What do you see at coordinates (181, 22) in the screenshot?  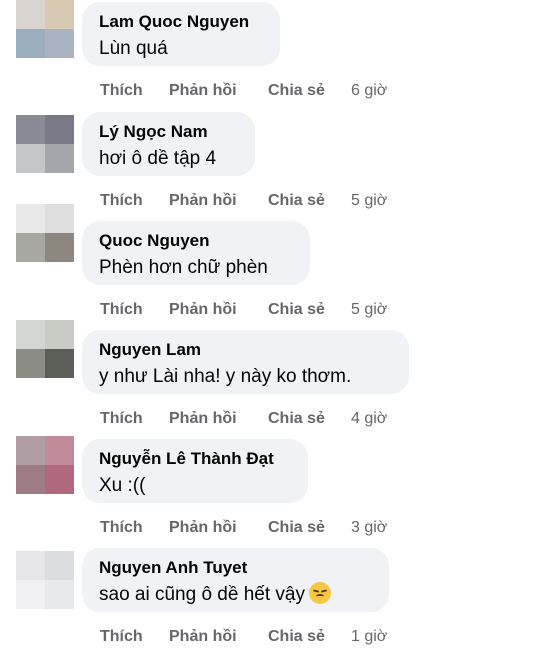 I see `comment-author: Lam Quoc Nguyen` at bounding box center [181, 22].